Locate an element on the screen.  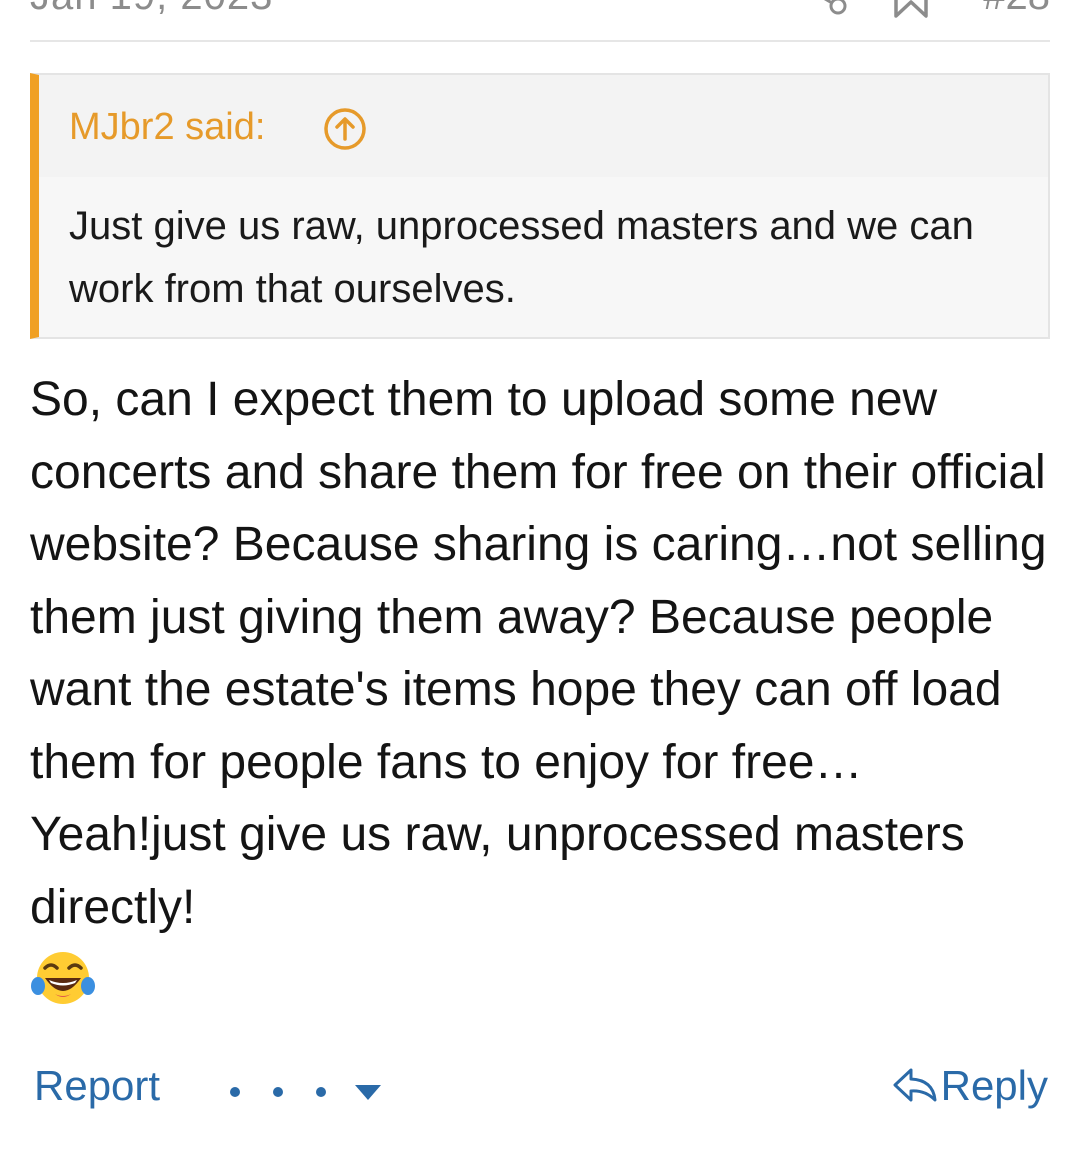
reply-label: Reply is located at coordinates (994, 1085).